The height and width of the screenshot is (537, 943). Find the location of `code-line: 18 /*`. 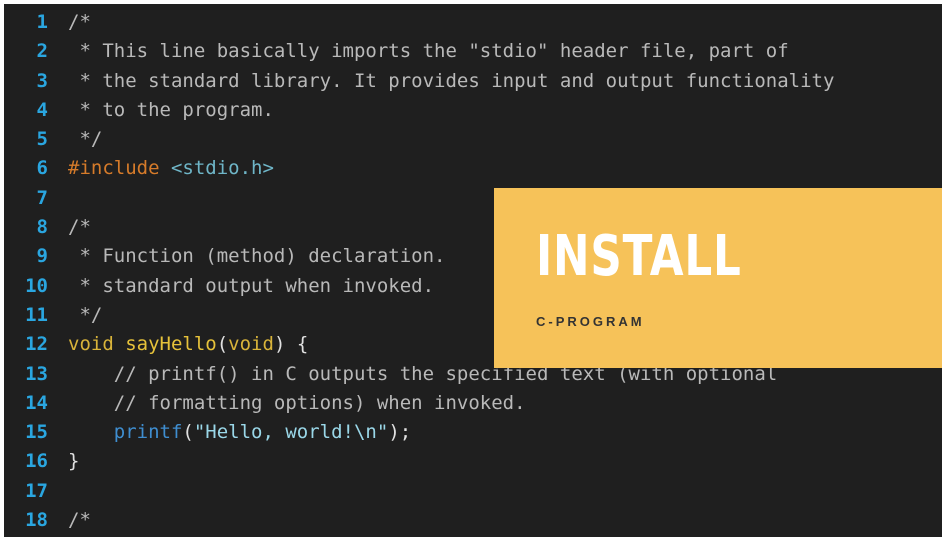

code-line: 18 /* is located at coordinates (419, 520).